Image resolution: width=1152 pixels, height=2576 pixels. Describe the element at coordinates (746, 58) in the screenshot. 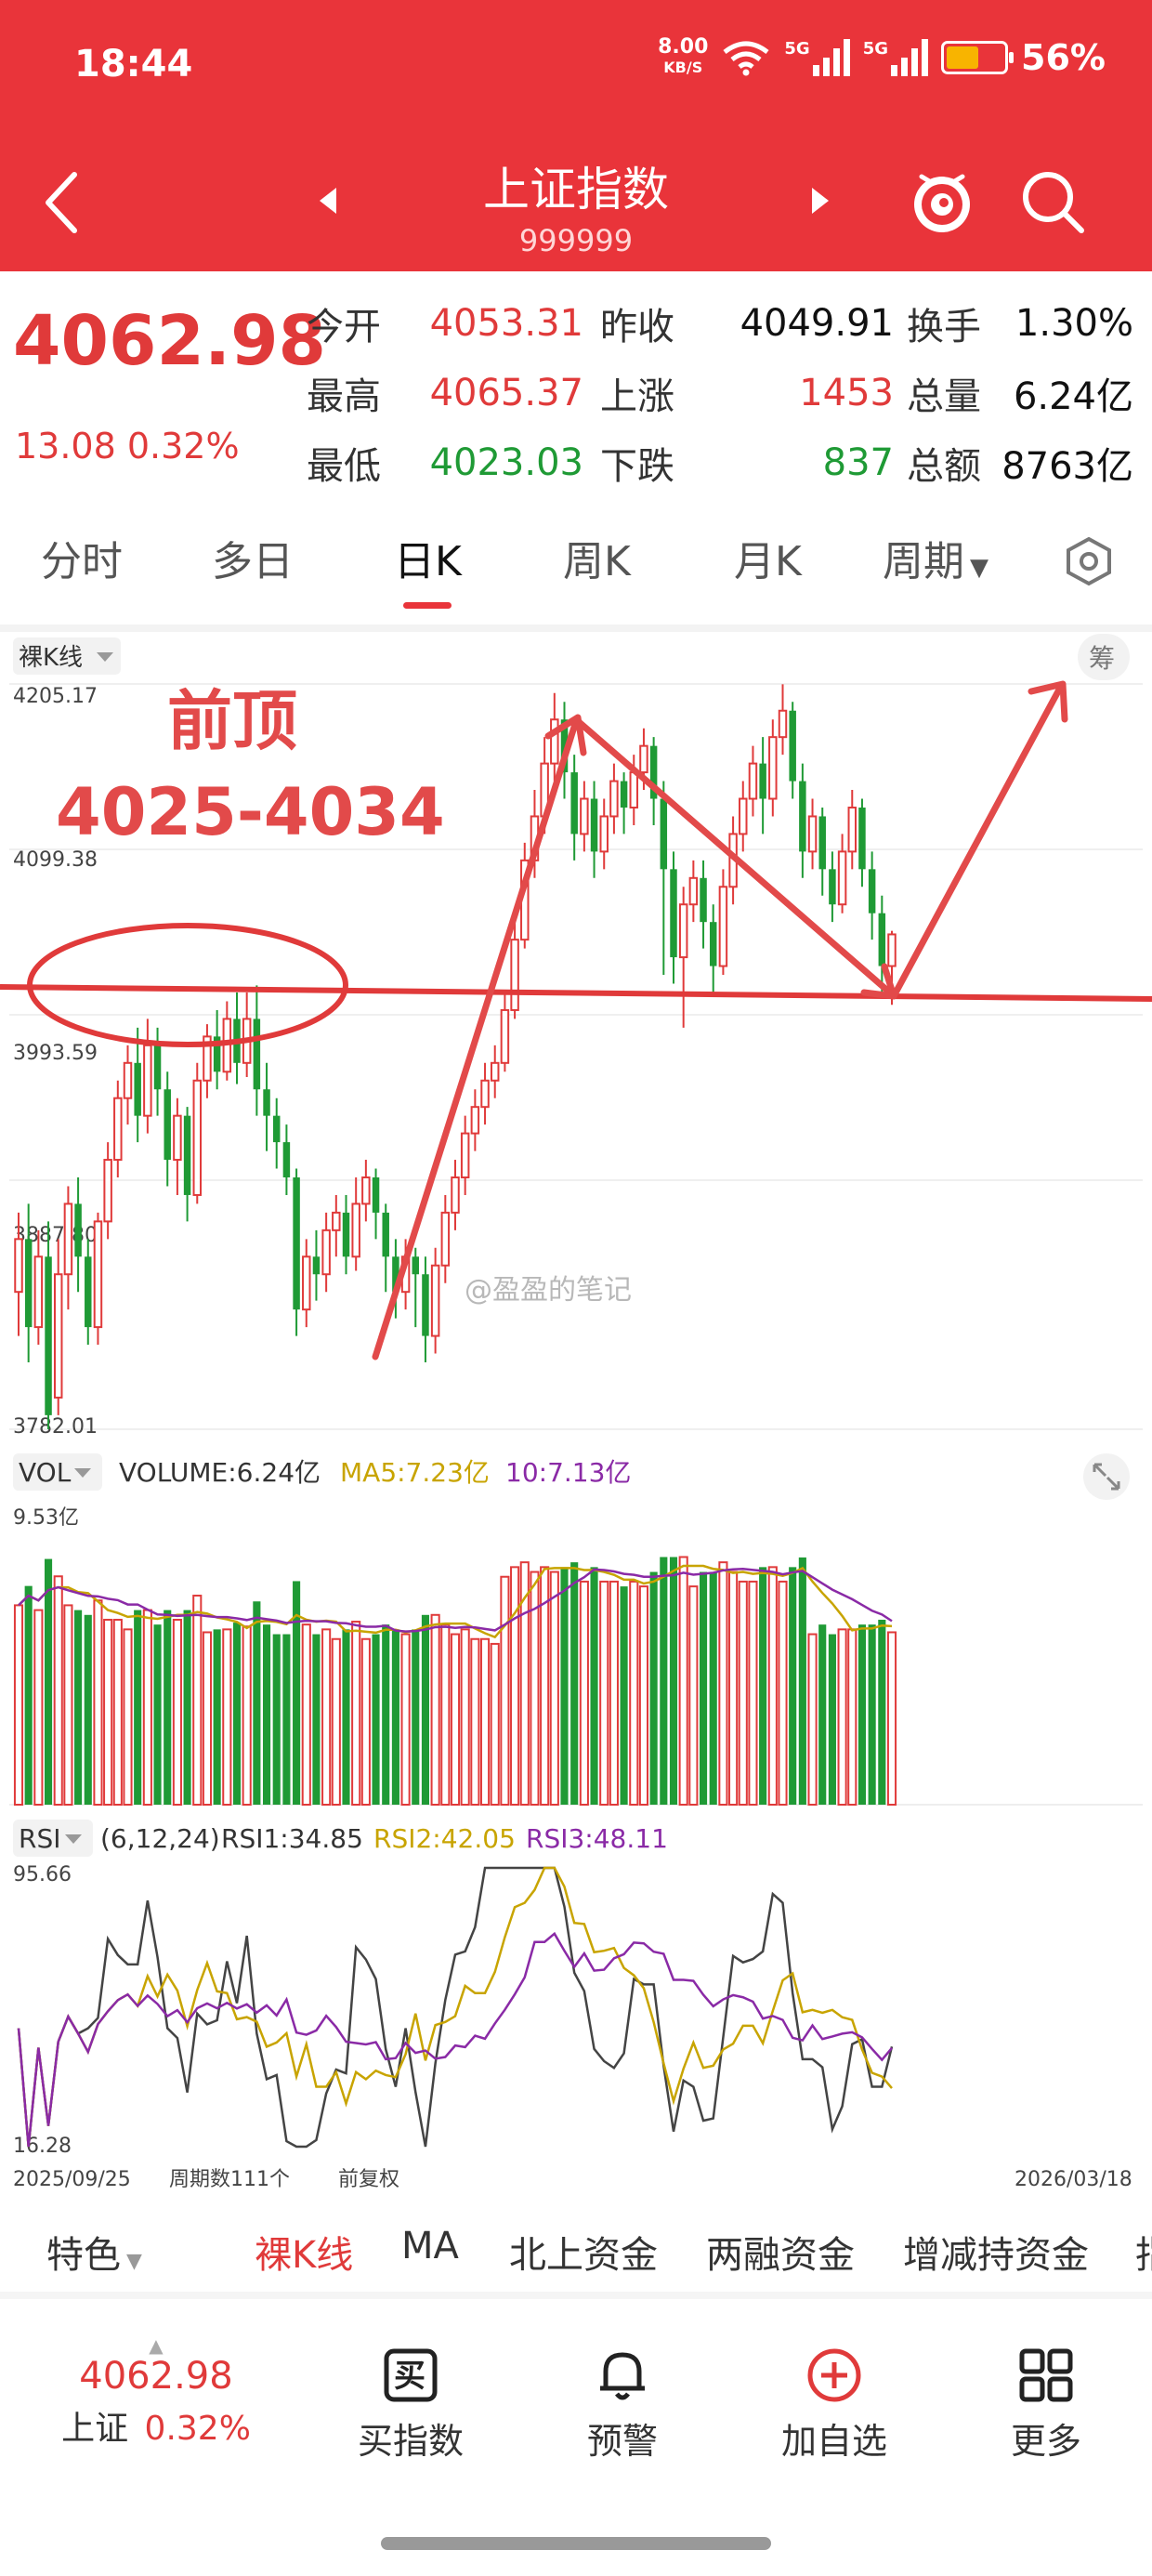

I see `wifi-icon` at that location.